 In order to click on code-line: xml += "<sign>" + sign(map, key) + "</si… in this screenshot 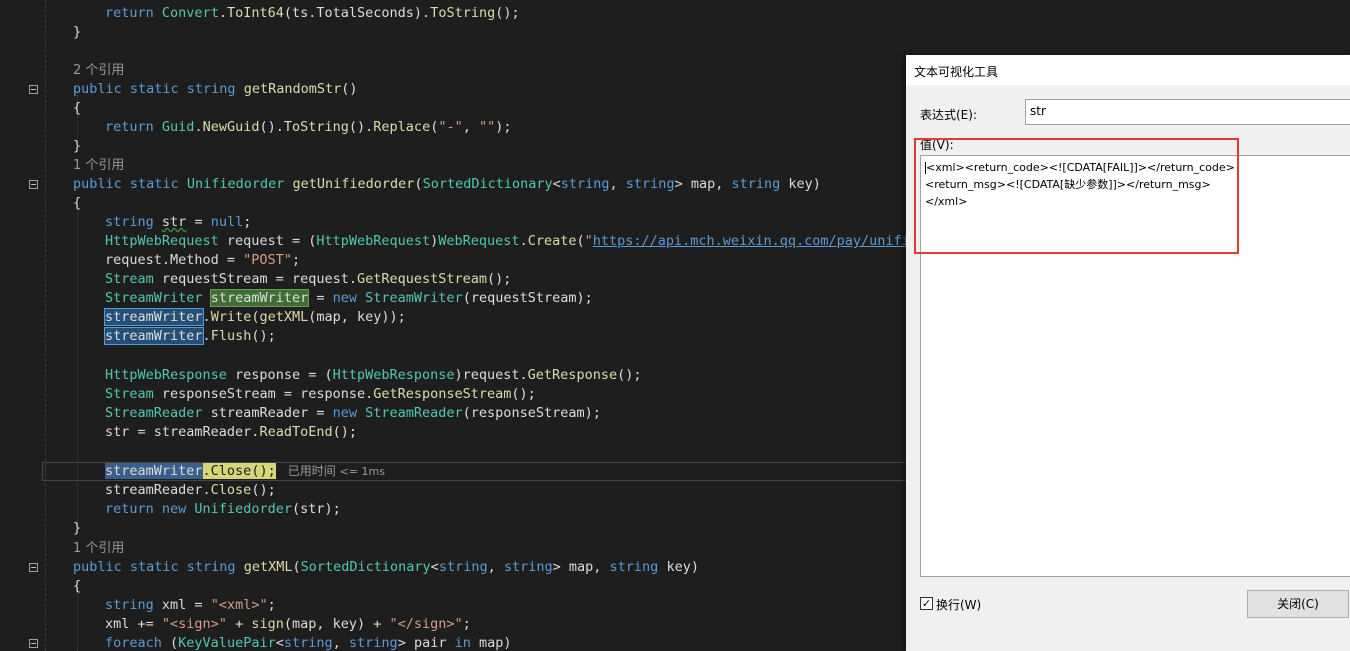, I will do `click(288, 624)`.